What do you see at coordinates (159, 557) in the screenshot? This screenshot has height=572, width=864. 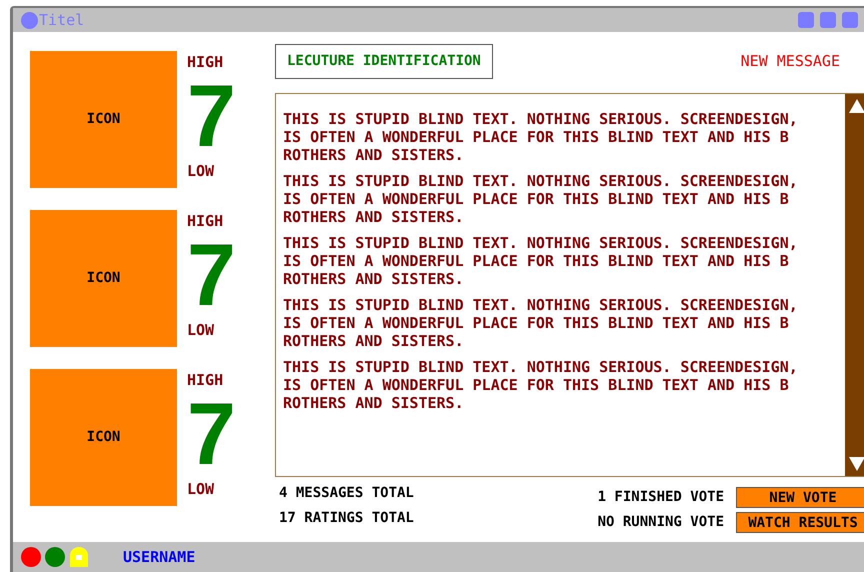 I see `username-label: USERNAME` at bounding box center [159, 557].